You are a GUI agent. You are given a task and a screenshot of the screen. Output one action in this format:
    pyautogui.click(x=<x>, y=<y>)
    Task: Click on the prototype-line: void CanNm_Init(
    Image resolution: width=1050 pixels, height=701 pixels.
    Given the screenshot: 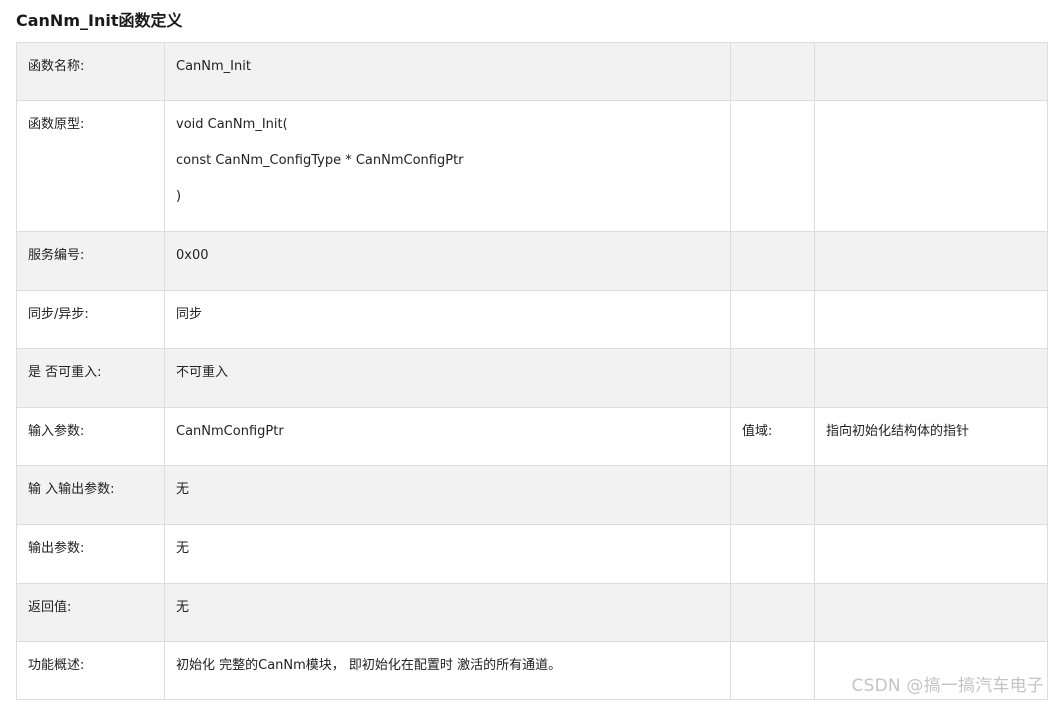 What is the action you would take?
    pyautogui.click(x=232, y=124)
    